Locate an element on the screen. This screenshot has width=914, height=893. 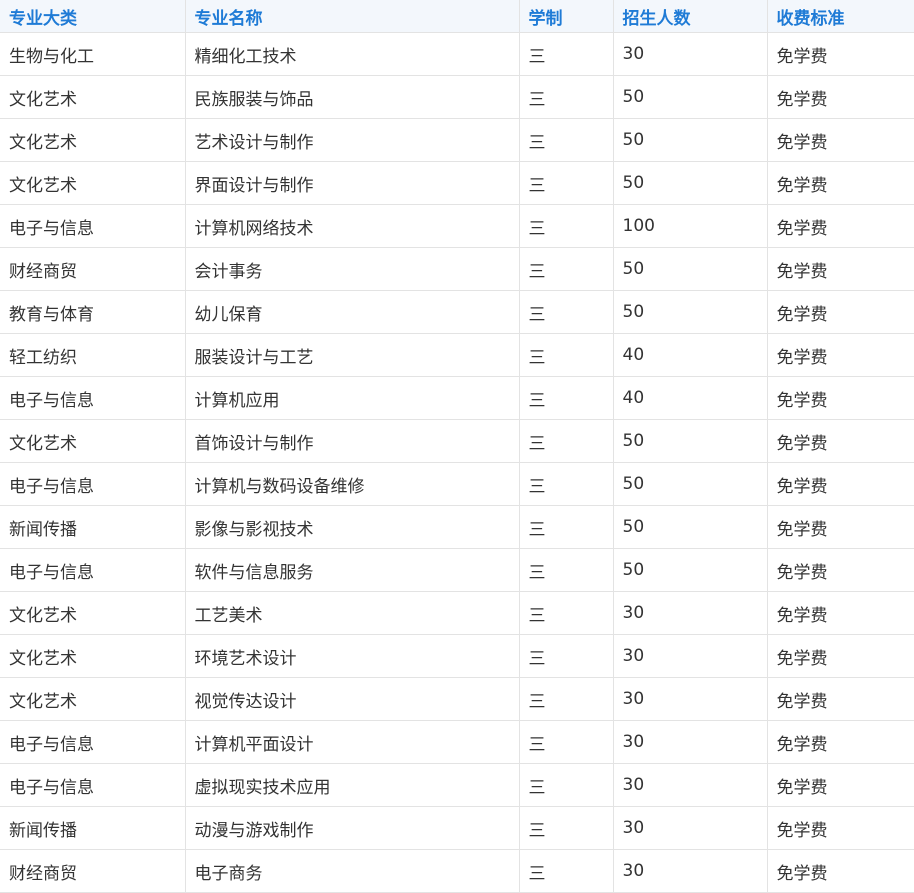
header-category: 专业大类 is located at coordinates (93, 16).